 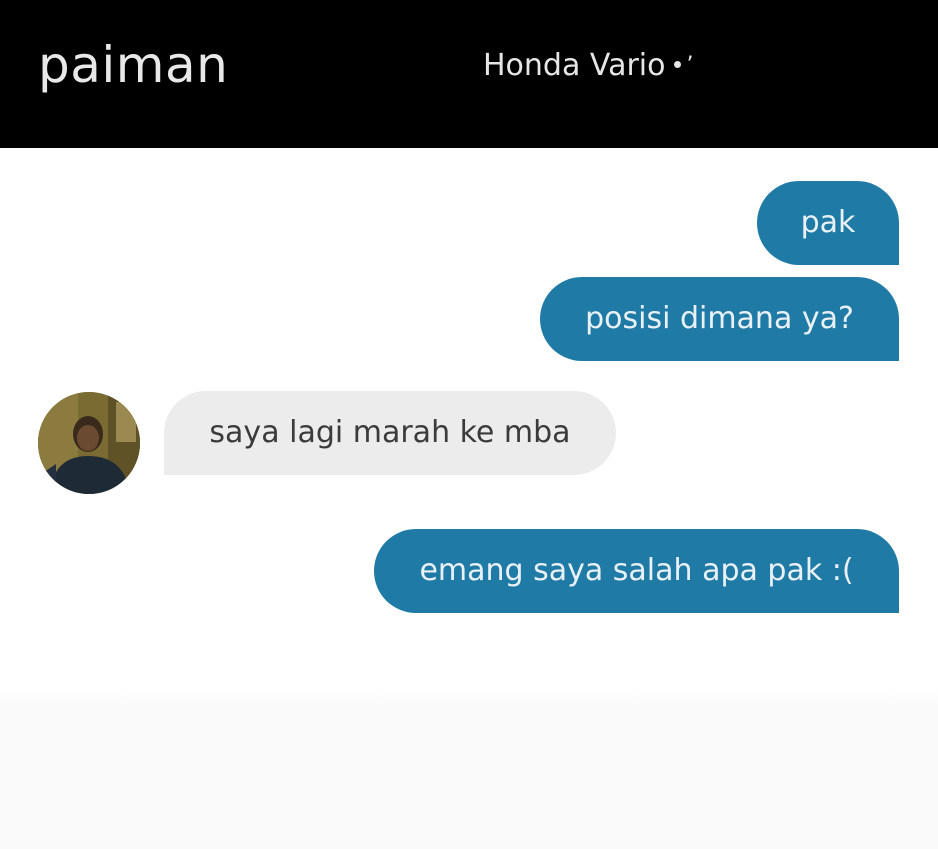 I want to click on separator-dot-icon, so click(x=677, y=64).